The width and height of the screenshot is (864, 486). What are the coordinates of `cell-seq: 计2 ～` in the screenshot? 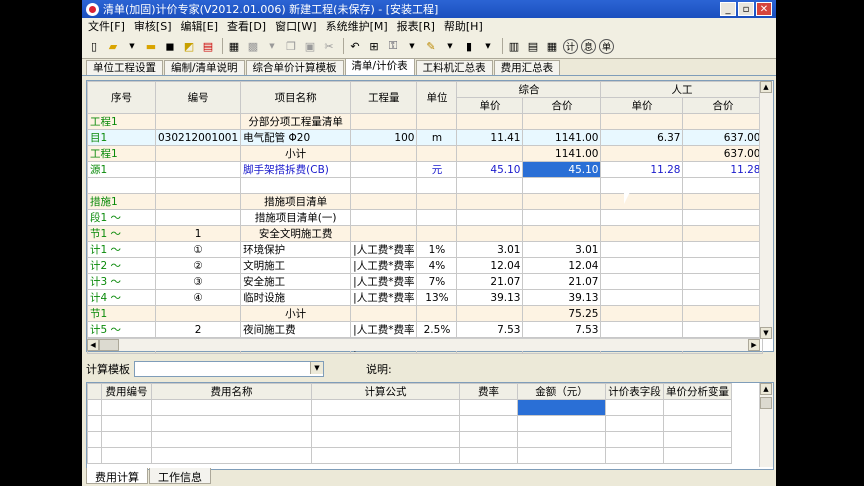 It's located at (121, 265).